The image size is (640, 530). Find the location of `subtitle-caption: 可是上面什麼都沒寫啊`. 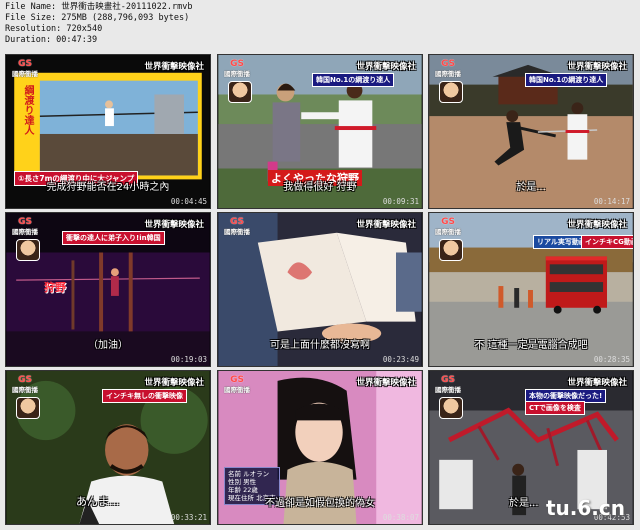

subtitle-caption: 可是上面什麼都沒寫啊 is located at coordinates (320, 345).